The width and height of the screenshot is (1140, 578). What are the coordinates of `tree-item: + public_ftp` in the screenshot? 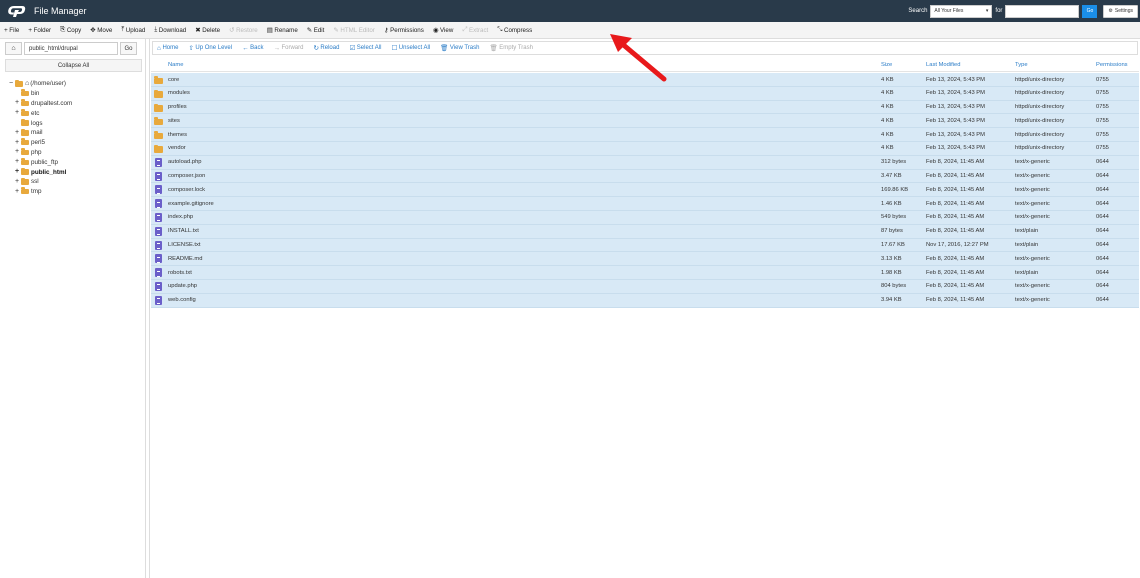 It's located at (43, 162).